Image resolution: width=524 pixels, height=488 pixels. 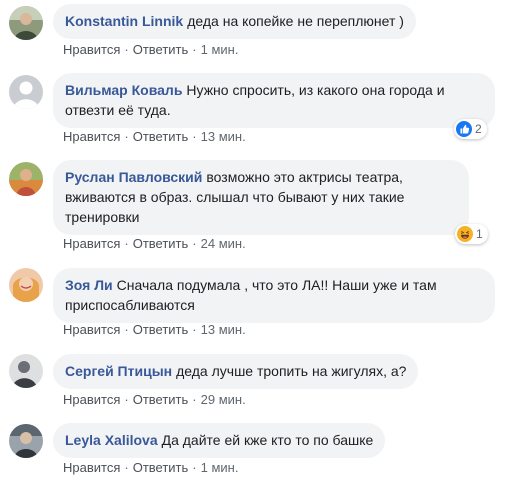 What do you see at coordinates (89, 285) in the screenshot?
I see `comment-author: Зоя Ли` at bounding box center [89, 285].